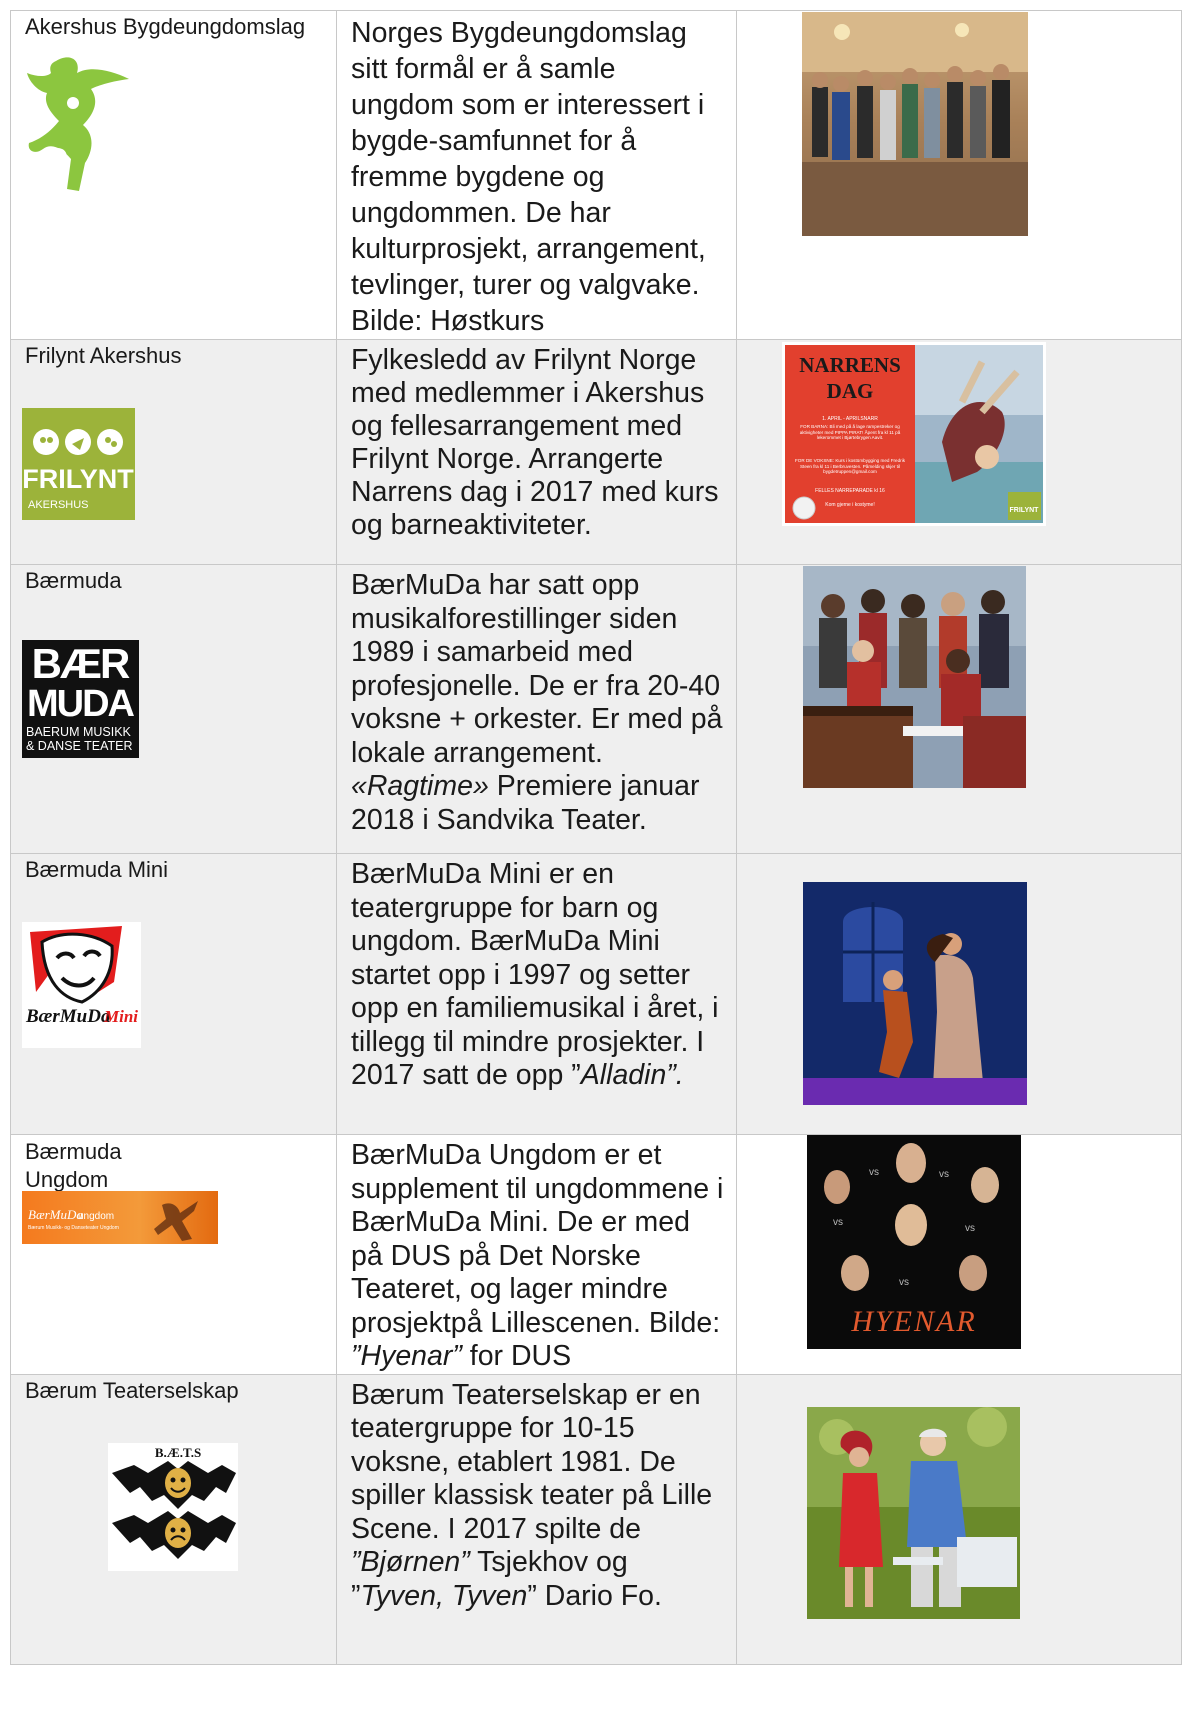  What do you see at coordinates (410, 1562) in the screenshot?
I see `desc-title: ”Bjørnen”` at bounding box center [410, 1562].